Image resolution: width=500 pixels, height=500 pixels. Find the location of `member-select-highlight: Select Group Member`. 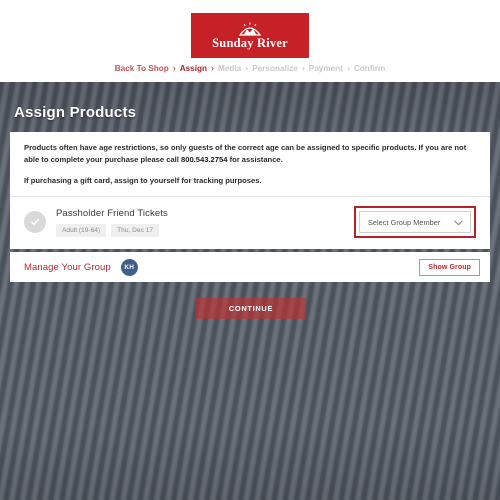

member-select-highlight: Select Group Member is located at coordinates (415, 222).